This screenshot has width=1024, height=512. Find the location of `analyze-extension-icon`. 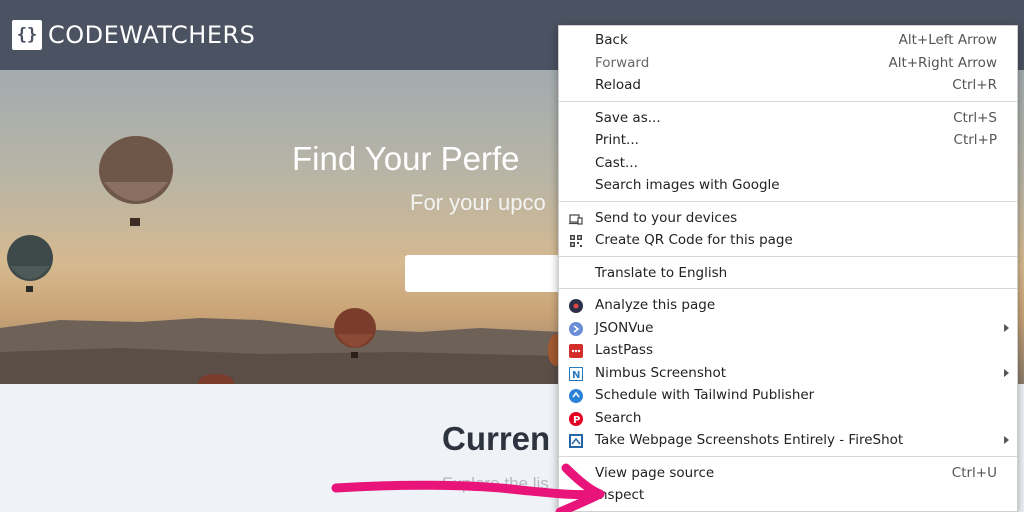

analyze-extension-icon is located at coordinates (576, 305).